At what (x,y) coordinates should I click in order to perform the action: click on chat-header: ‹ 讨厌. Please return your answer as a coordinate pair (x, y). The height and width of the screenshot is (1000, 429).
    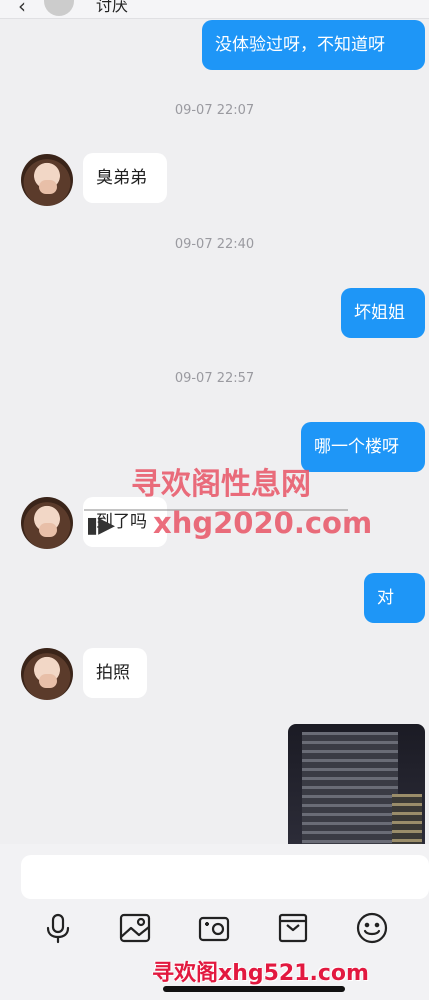
    Looking at the image, I should click on (214, 9).